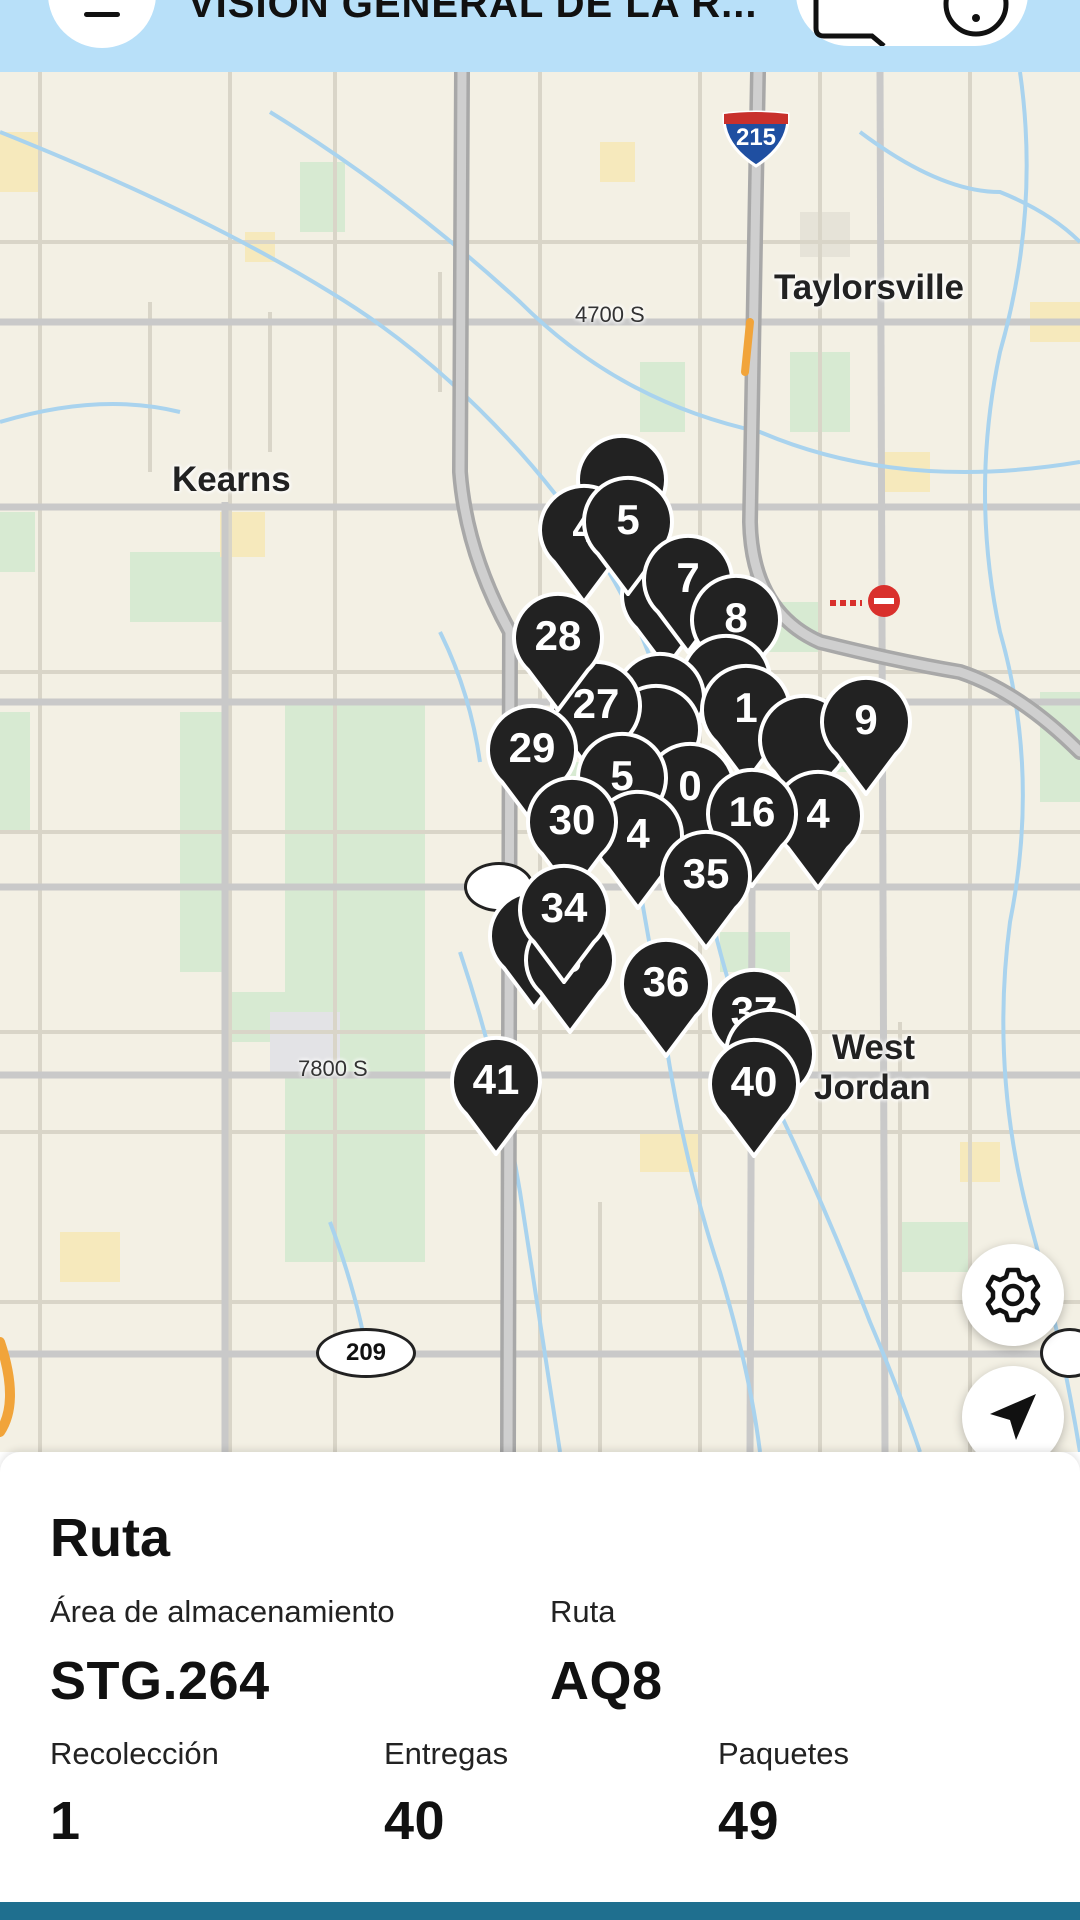  I want to click on packages-value: 49, so click(749, 1821).